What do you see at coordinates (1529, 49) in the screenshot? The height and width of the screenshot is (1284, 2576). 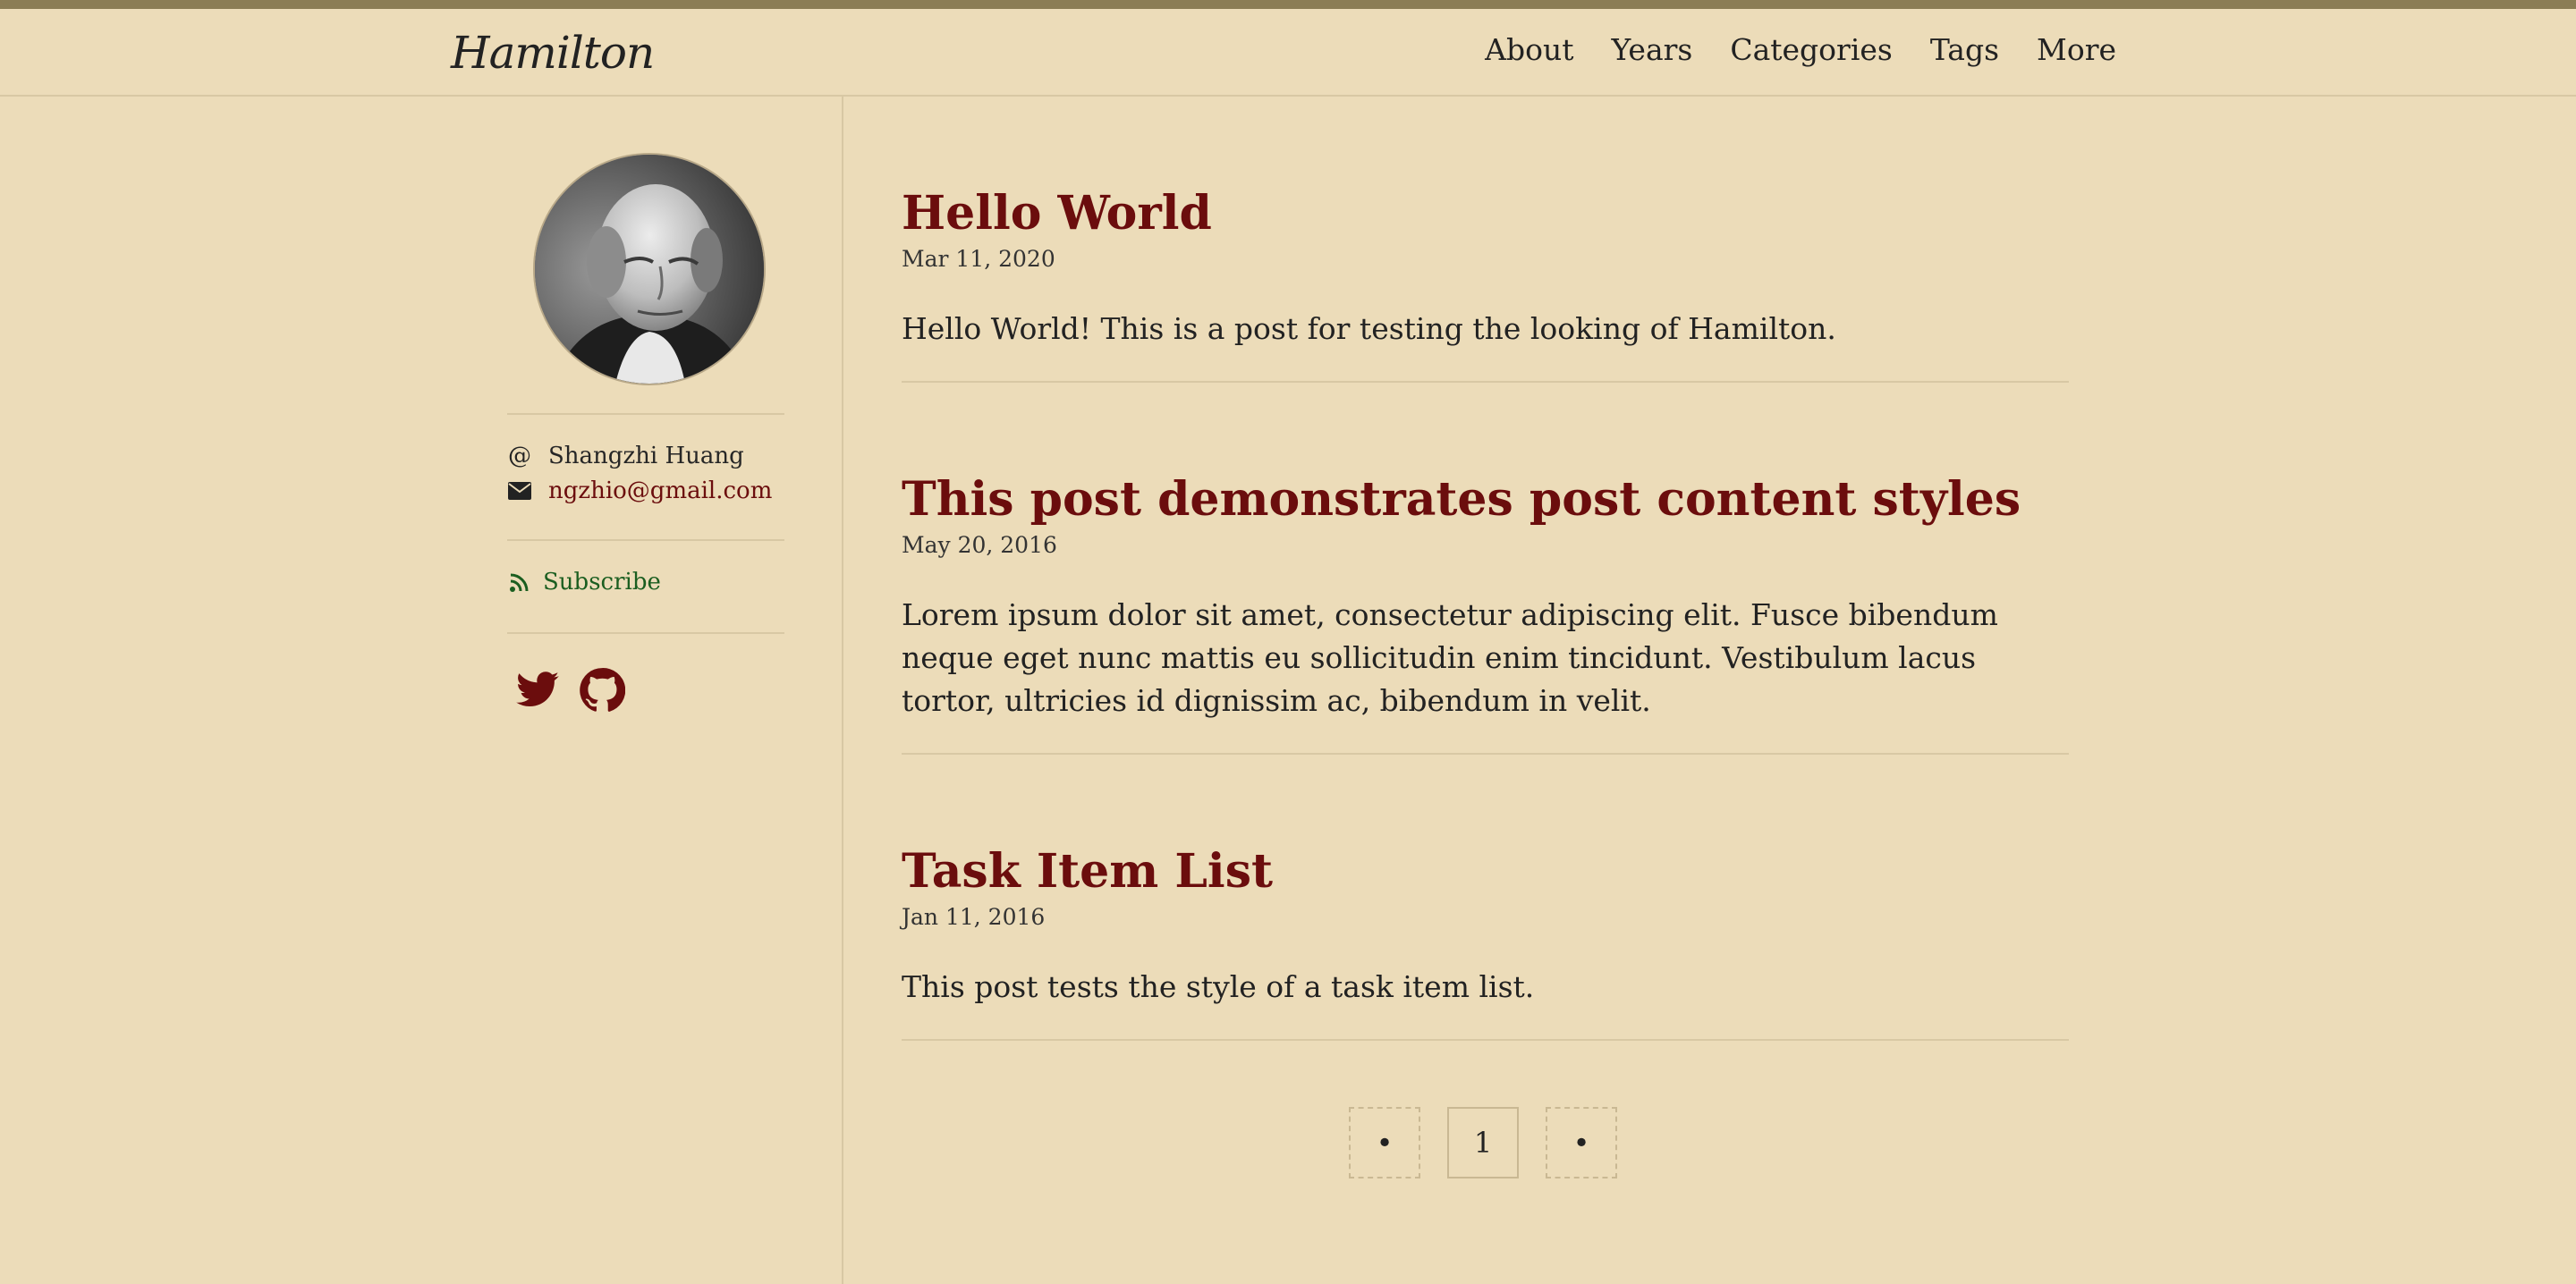 I see `nav-about: About` at bounding box center [1529, 49].